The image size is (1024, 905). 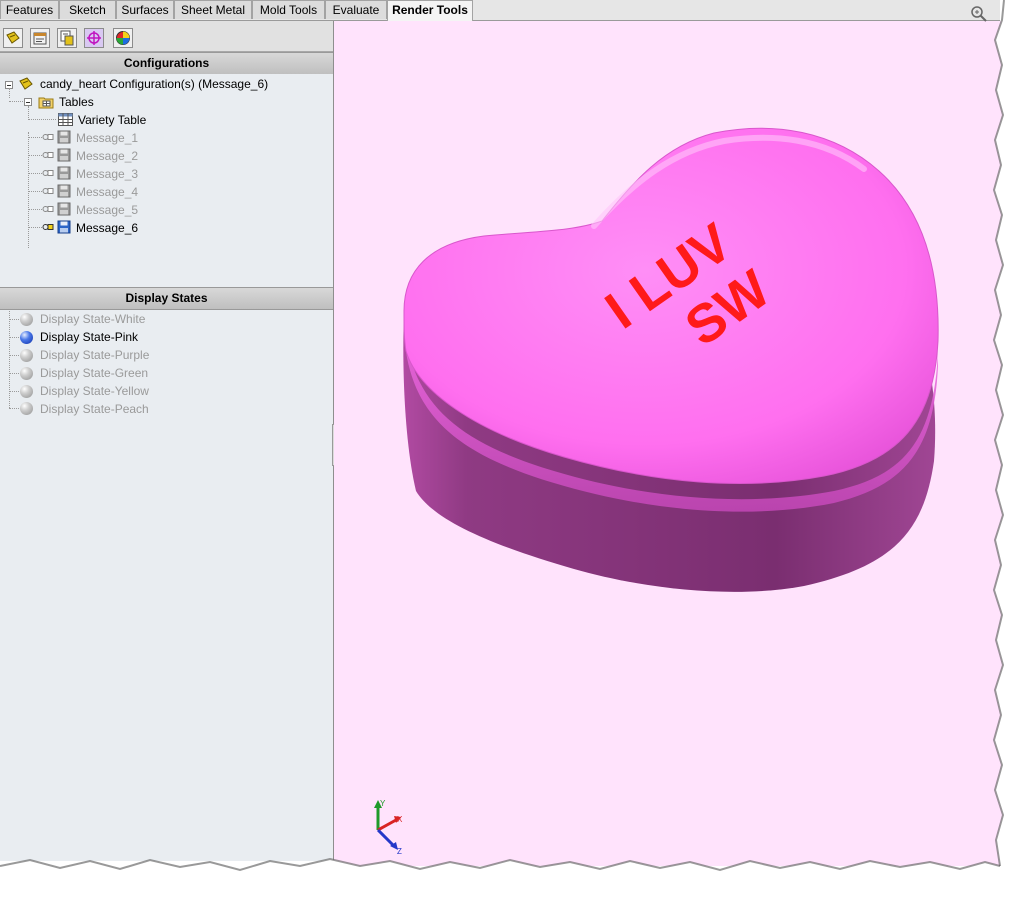 I want to click on configurations-header: Configurations, so click(x=166, y=63).